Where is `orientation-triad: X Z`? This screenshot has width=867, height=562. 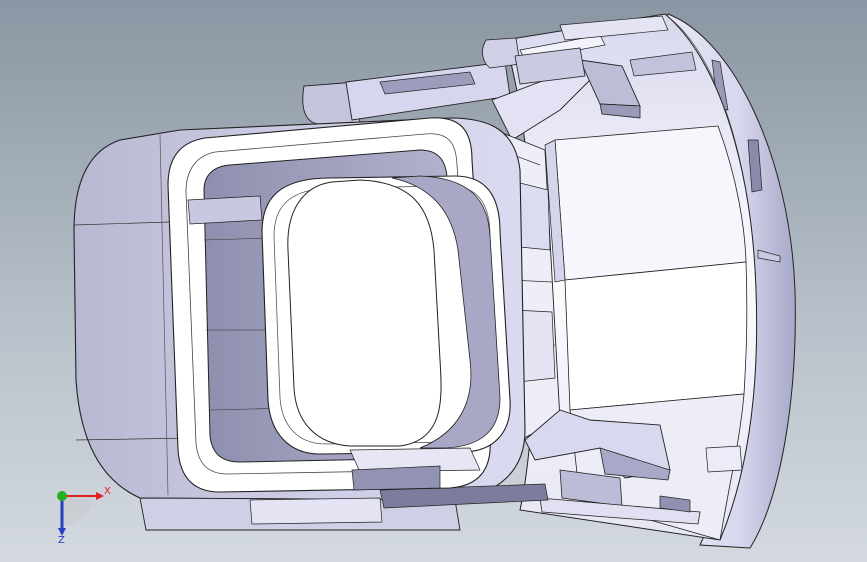 orientation-triad: X Z is located at coordinates (80, 513).